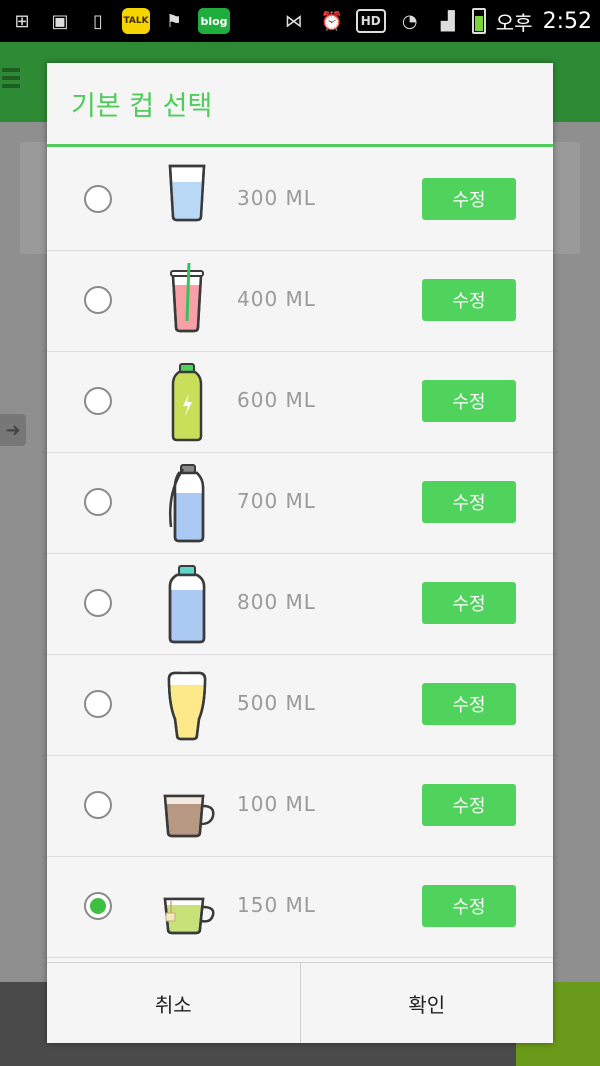  I want to click on cup-radio-selected, so click(98, 906).